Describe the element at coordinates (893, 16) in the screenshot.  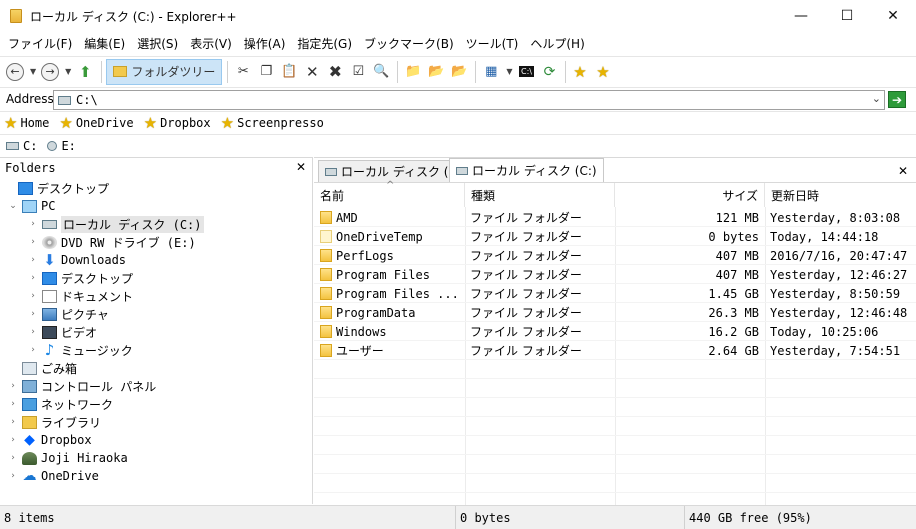
I see `close-button: ✕` at that location.